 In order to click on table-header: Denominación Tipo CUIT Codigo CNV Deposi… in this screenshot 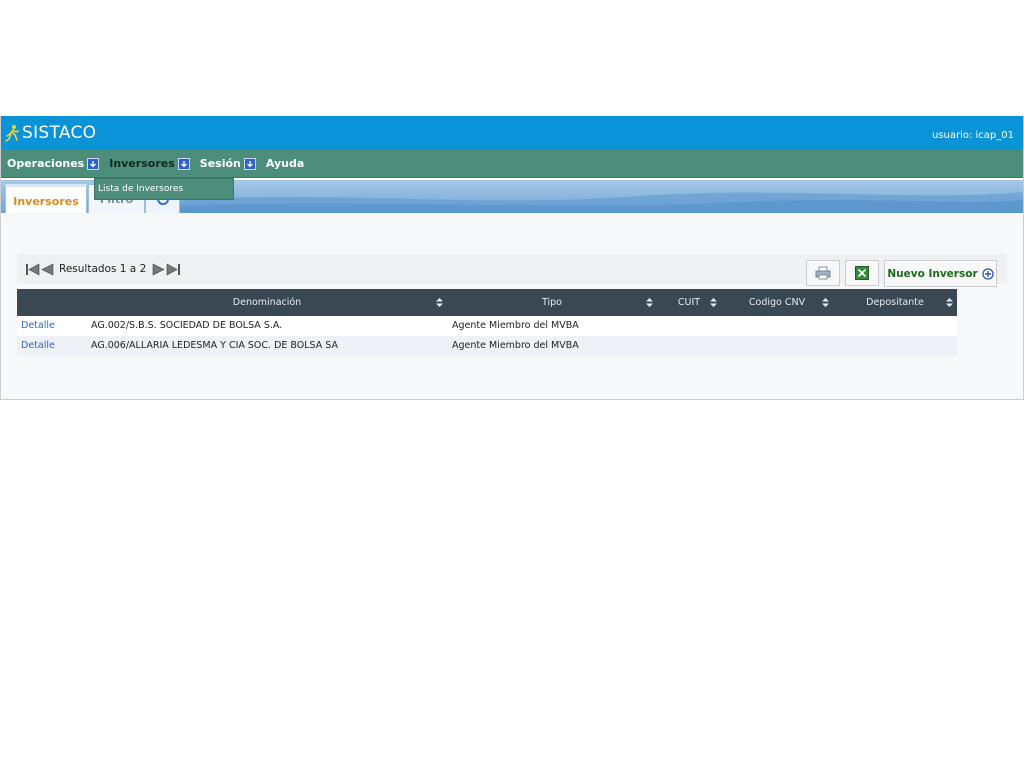, I will do `click(487, 302)`.